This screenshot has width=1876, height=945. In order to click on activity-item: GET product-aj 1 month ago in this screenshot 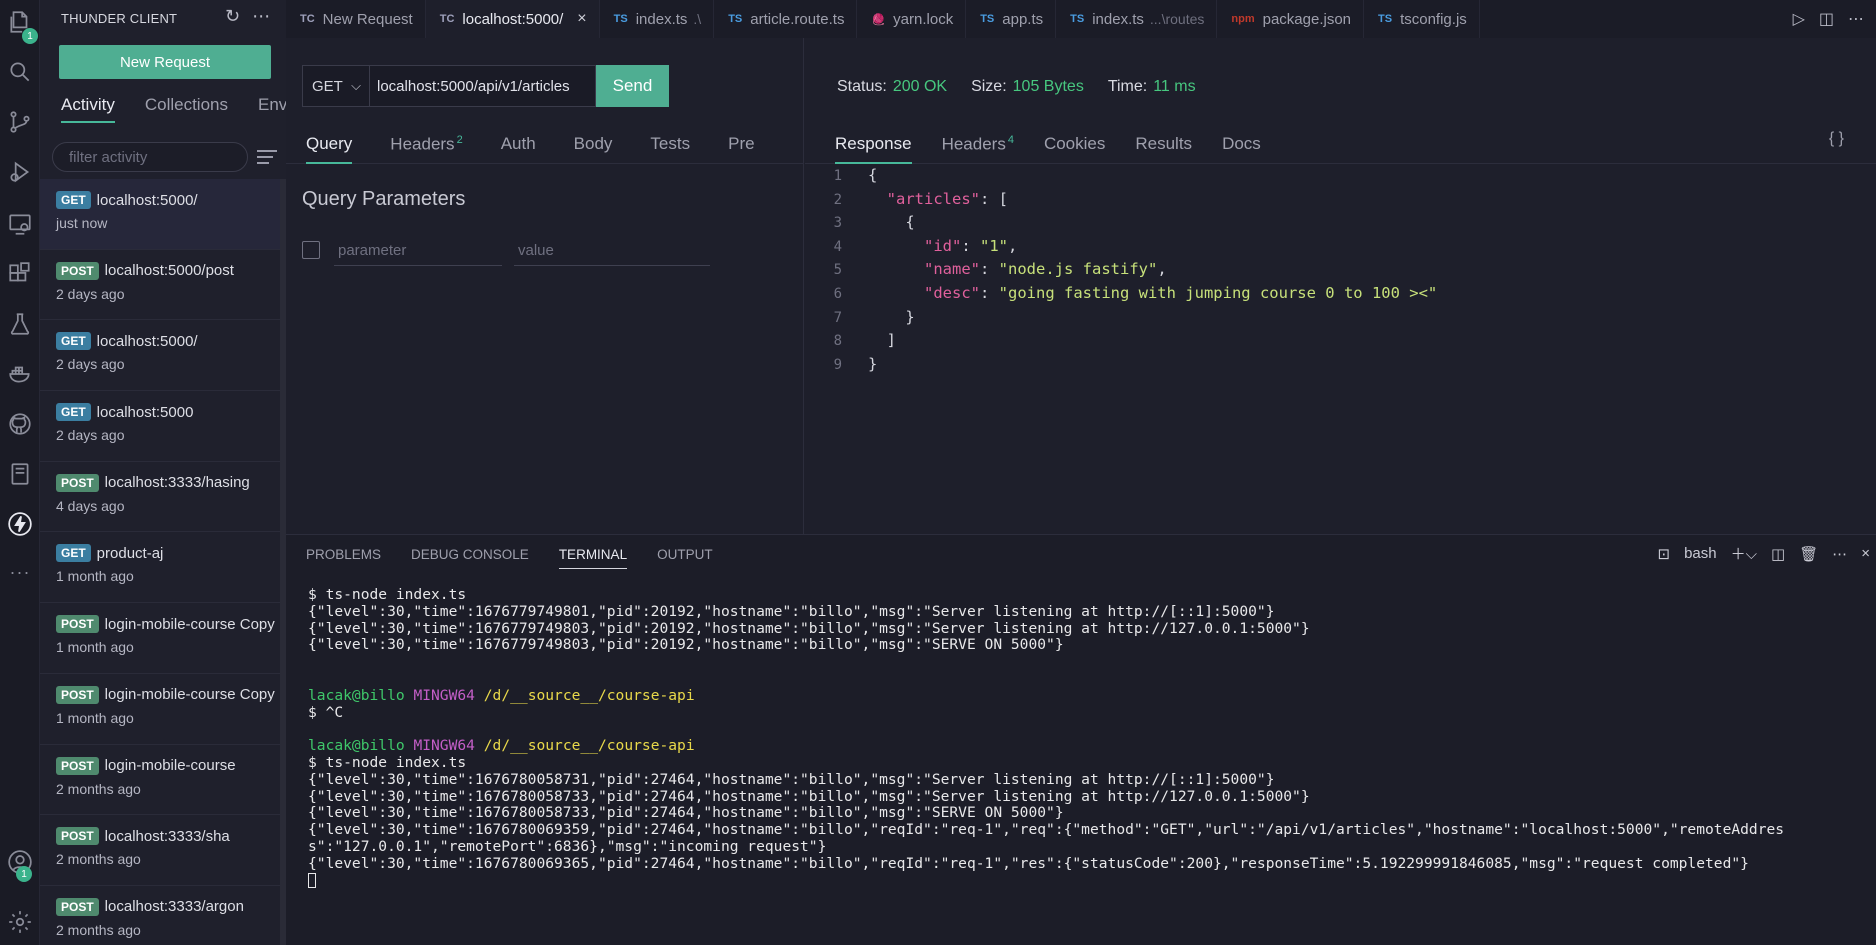, I will do `click(163, 568)`.